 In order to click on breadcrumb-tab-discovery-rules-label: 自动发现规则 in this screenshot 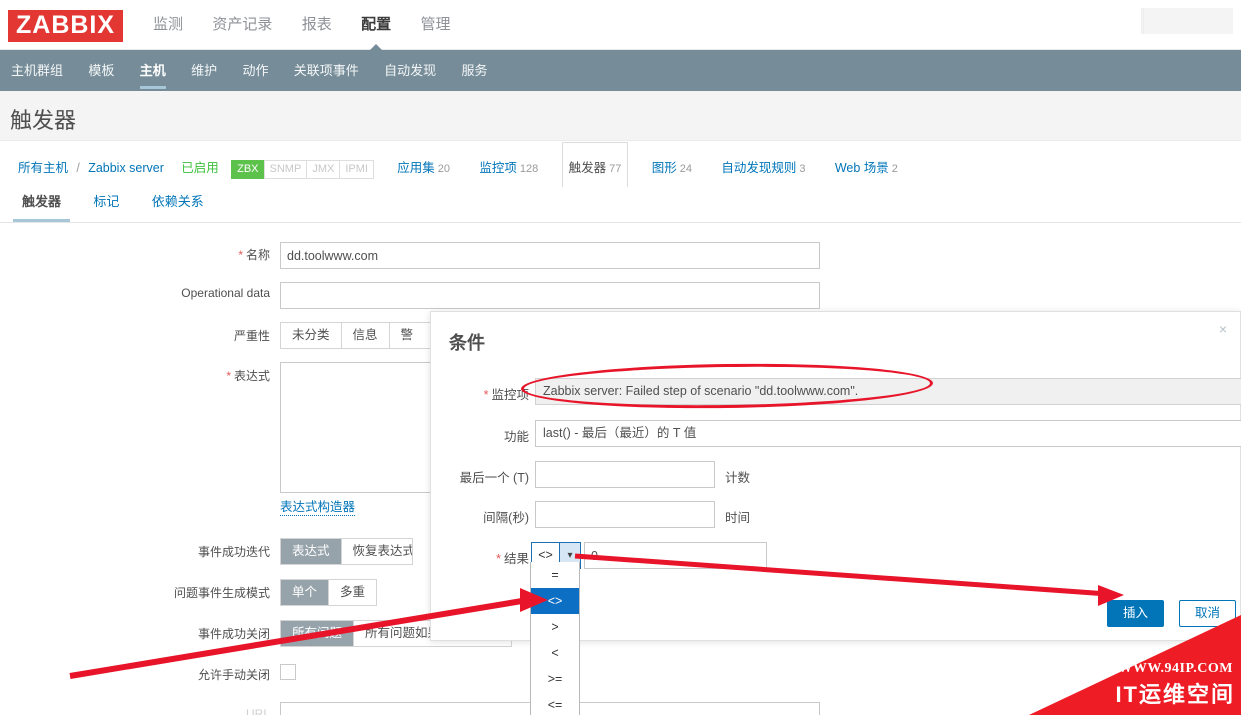, I will do `click(759, 168)`.